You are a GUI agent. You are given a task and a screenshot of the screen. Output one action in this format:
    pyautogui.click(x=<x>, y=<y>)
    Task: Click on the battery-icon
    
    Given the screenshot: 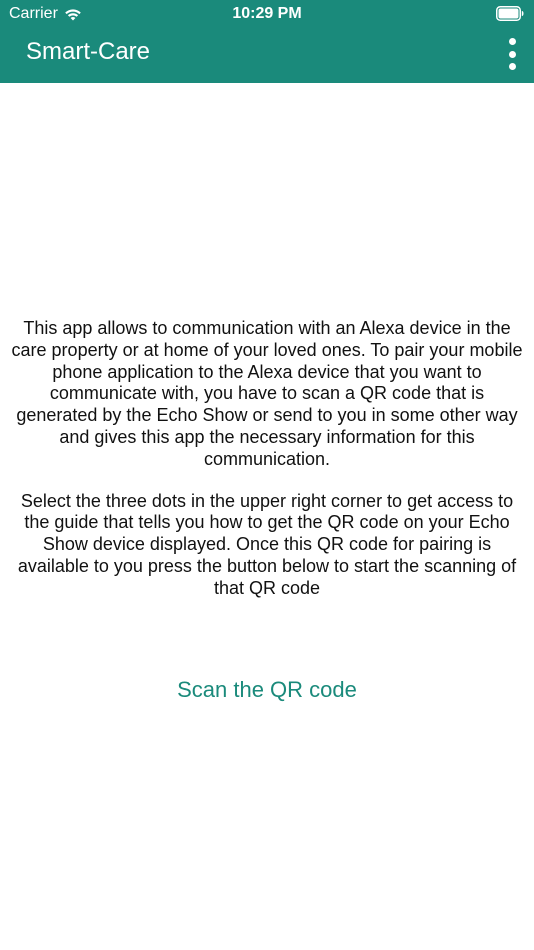 What is the action you would take?
    pyautogui.click(x=510, y=13)
    